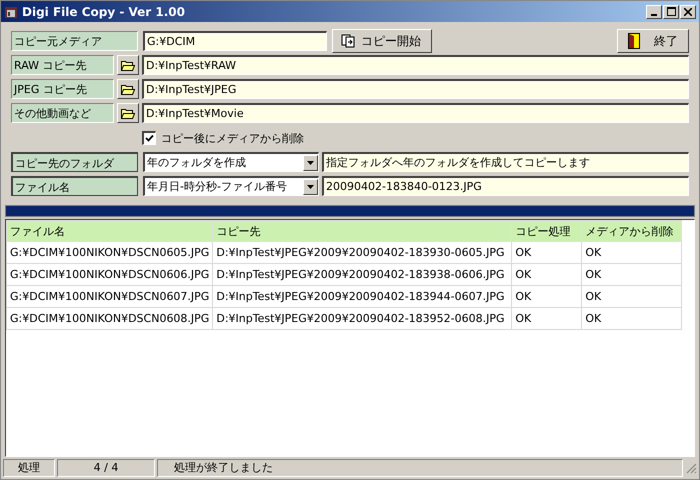  Describe the element at coordinates (654, 15) in the screenshot. I see `minimize-icon` at that location.